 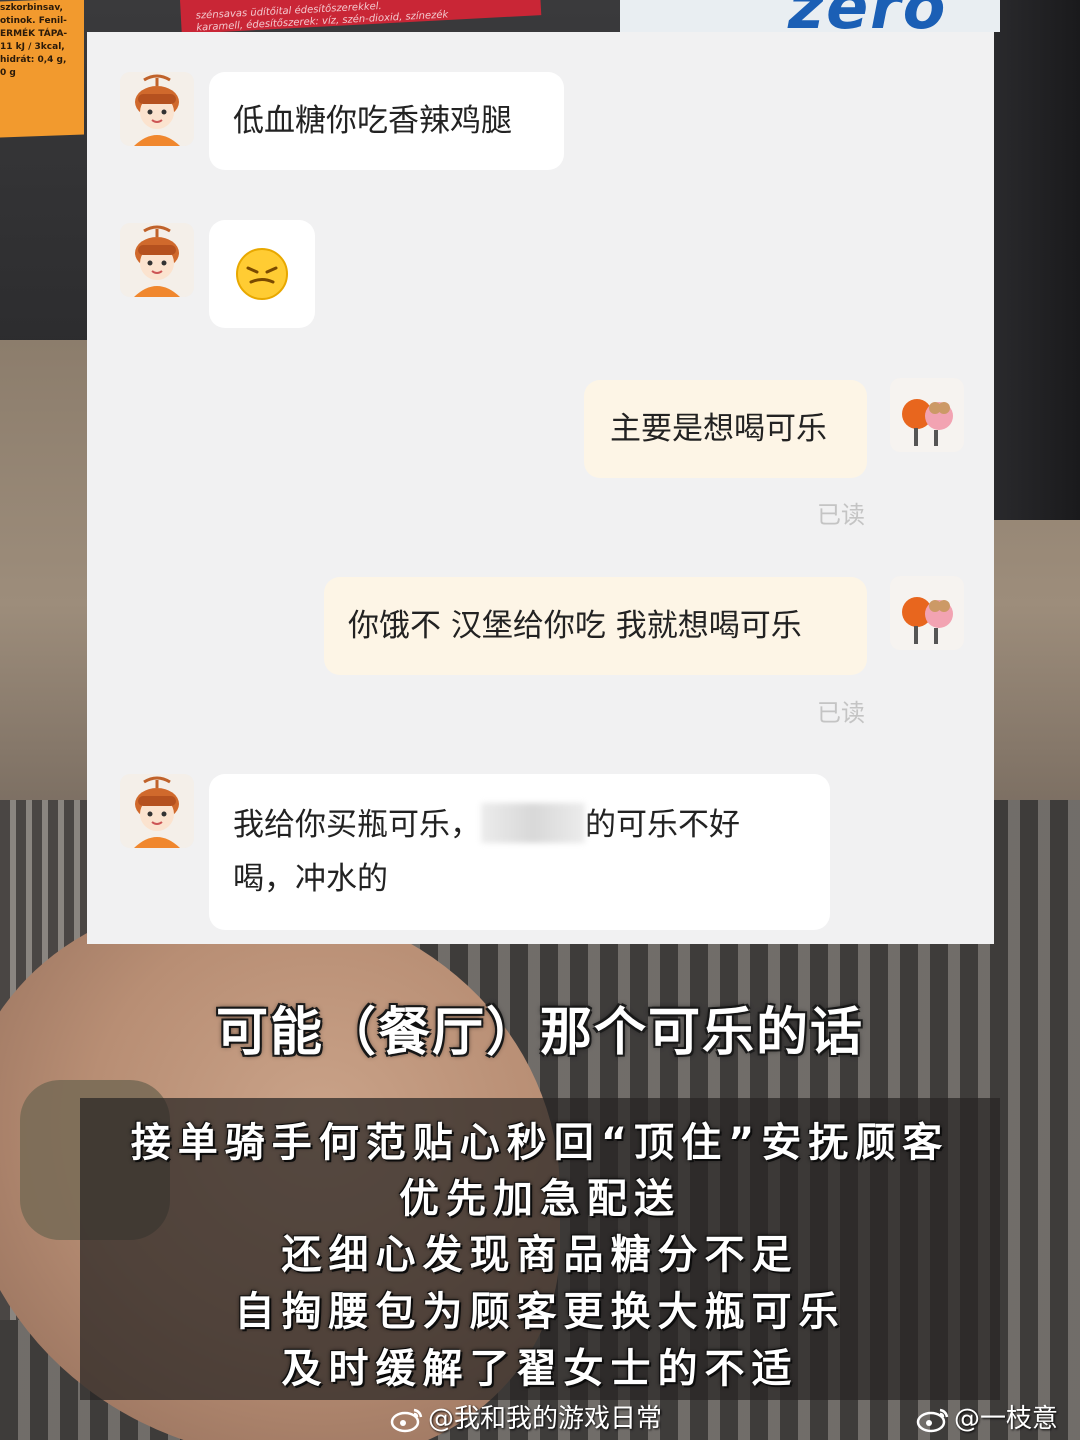 I want to click on persevering-face-icon, so click(x=262, y=274).